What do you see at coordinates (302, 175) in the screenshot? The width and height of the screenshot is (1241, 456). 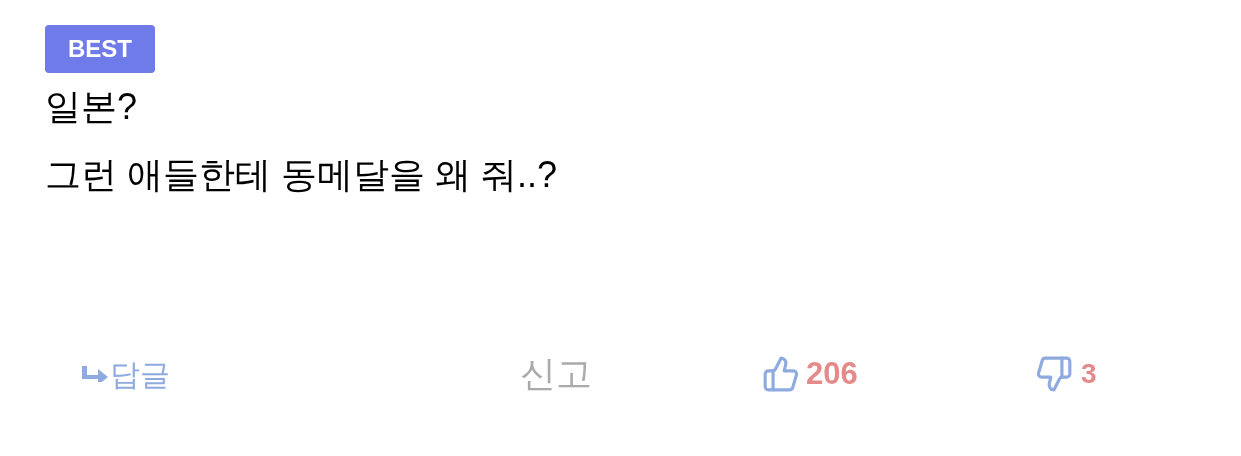 I see `comment-text: 그런 애들한테 동메달을 왜 줘..?` at bounding box center [302, 175].